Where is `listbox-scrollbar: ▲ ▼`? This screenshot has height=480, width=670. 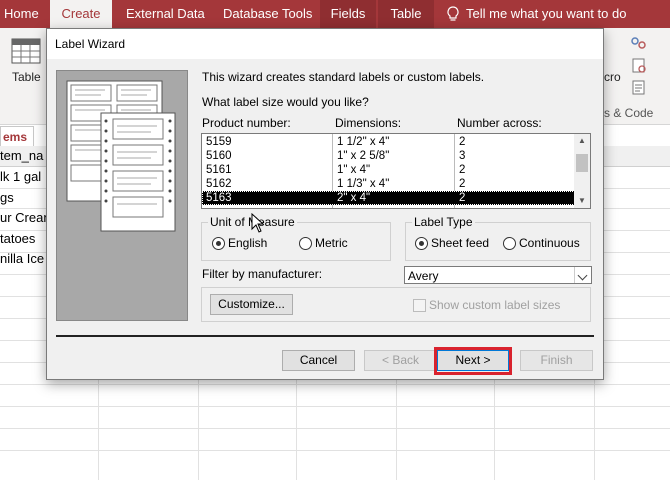
listbox-scrollbar: ▲ ▼ is located at coordinates (582, 171).